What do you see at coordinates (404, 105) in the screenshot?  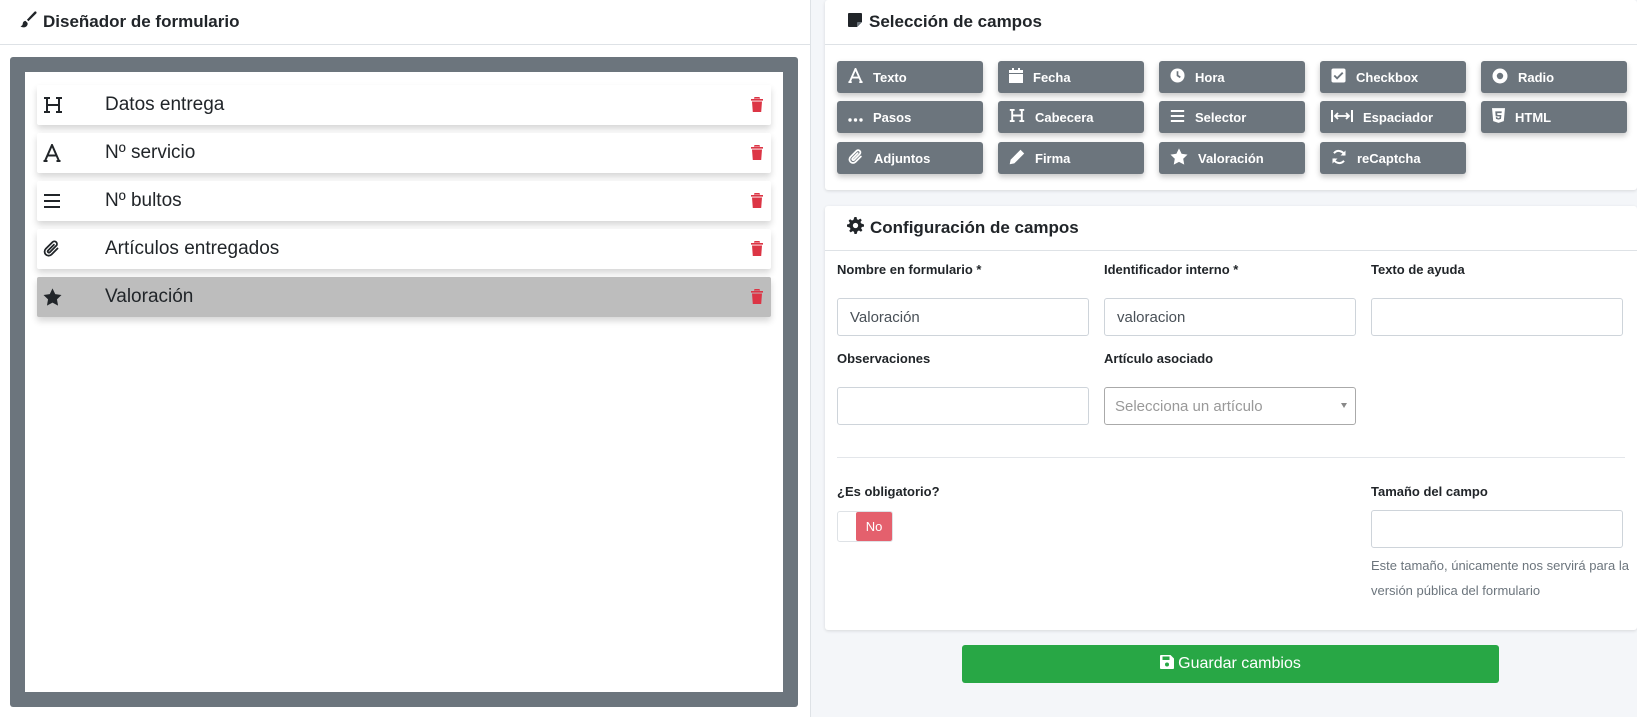 I see `designer-field-row: Datos entrega` at bounding box center [404, 105].